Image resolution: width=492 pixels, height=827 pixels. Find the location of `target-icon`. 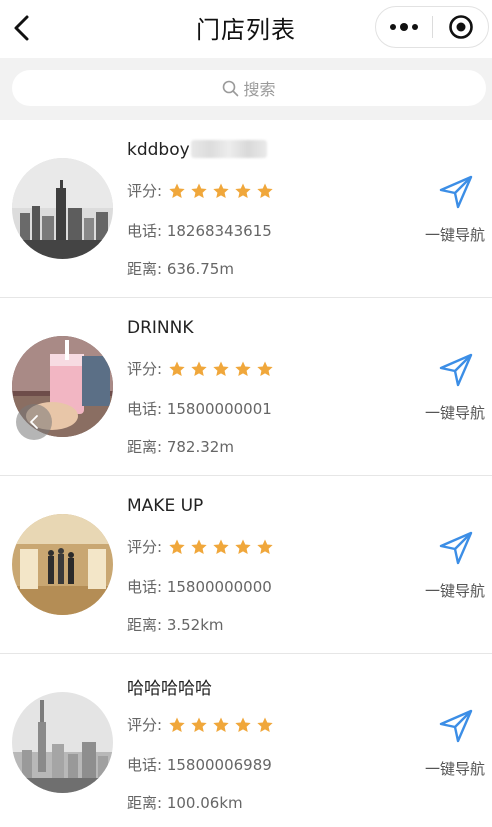

target-icon is located at coordinates (460, 27).